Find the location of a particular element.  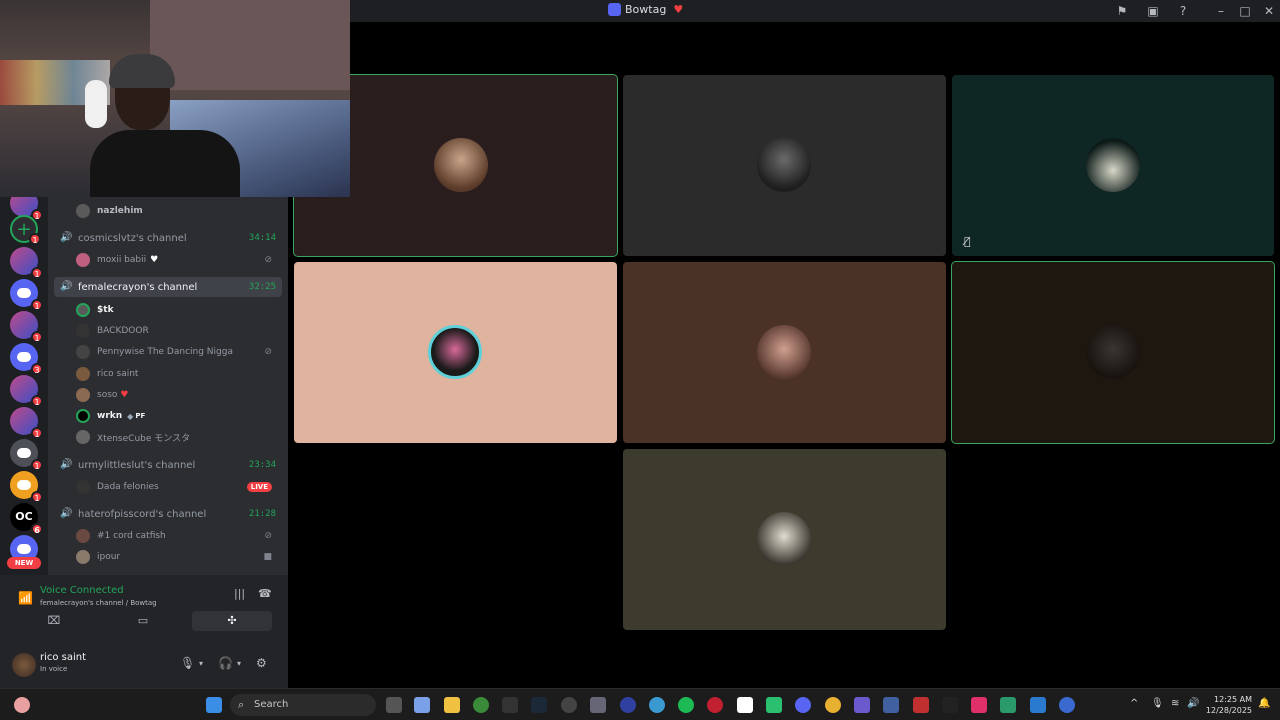

voice-user: moxii babii ♥ ⊘ is located at coordinates (179, 260).